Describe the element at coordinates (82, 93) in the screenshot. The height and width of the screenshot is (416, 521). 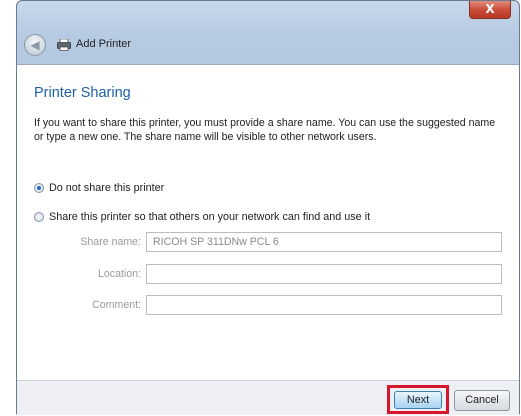
I see `page-title: Printer Sharing` at that location.